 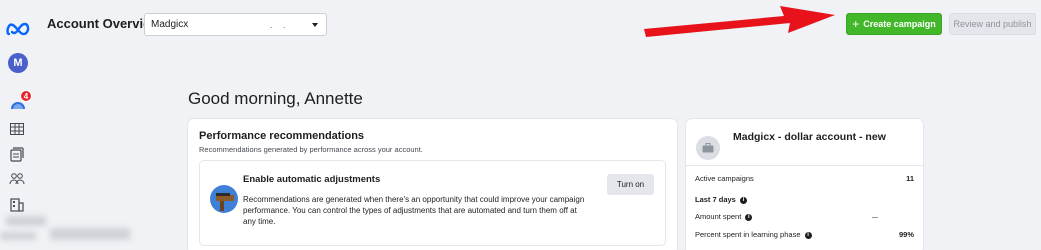 What do you see at coordinates (224, 199) in the screenshot?
I see `adjustments-illustration-icon` at bounding box center [224, 199].